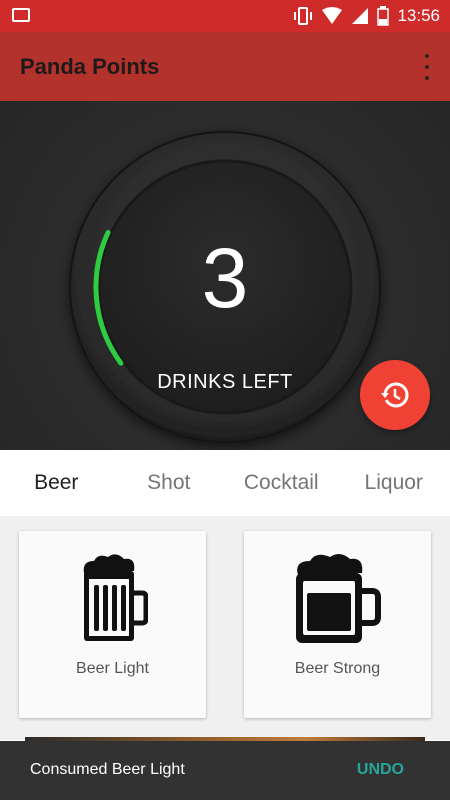 This screenshot has height=800, width=450. What do you see at coordinates (360, 16) in the screenshot?
I see `signal-icon` at bounding box center [360, 16].